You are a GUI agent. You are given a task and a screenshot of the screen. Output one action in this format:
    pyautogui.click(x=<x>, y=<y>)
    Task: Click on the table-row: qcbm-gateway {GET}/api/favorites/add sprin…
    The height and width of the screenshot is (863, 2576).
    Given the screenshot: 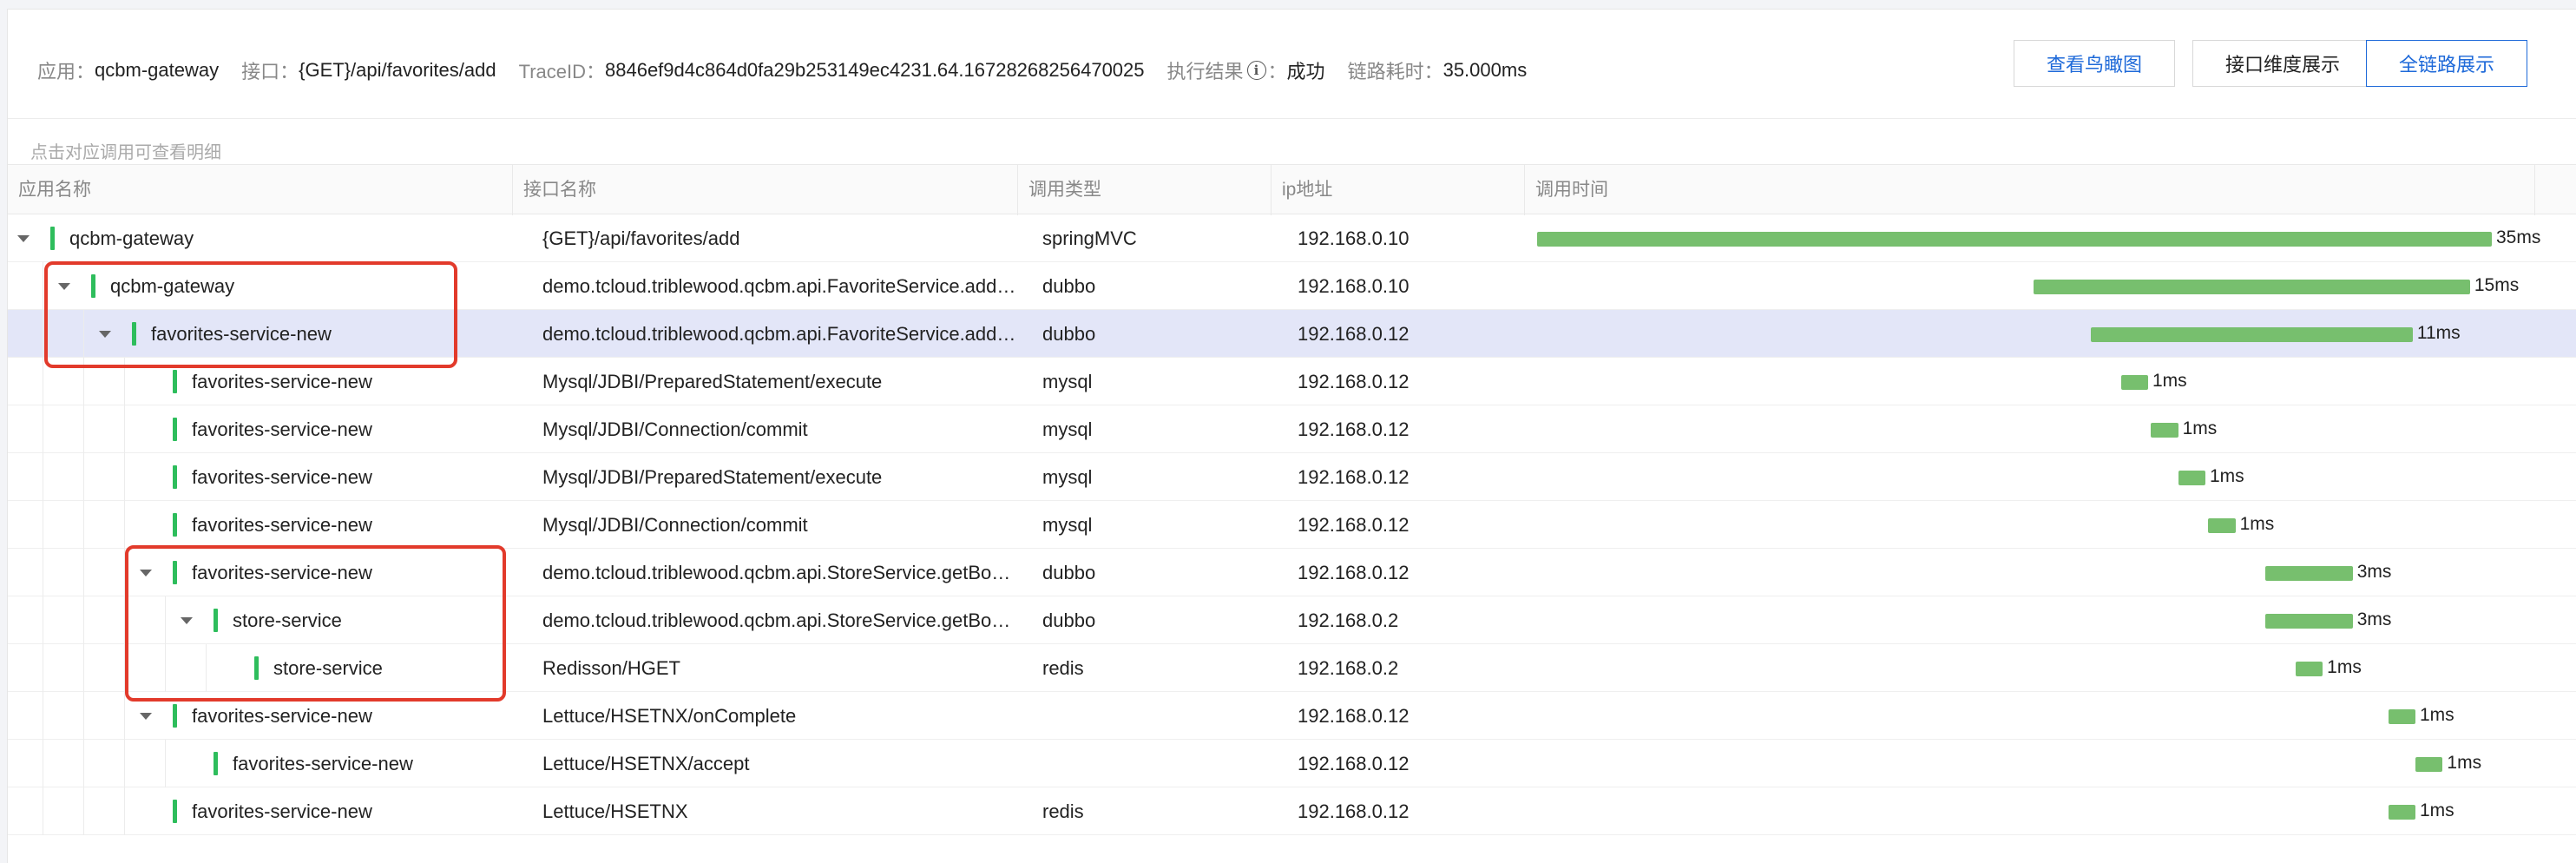 What is the action you would take?
    pyautogui.click(x=1292, y=238)
    